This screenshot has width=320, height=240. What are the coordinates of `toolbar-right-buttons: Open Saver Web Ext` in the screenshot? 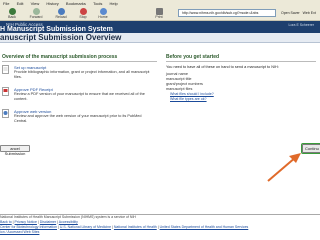 It's located at (300, 13).